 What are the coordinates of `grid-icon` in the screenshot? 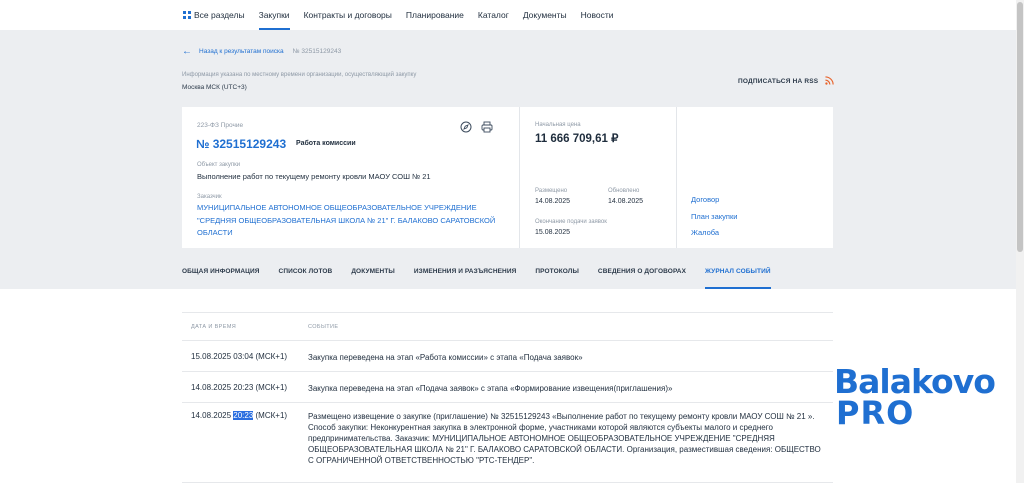 It's located at (187, 15).